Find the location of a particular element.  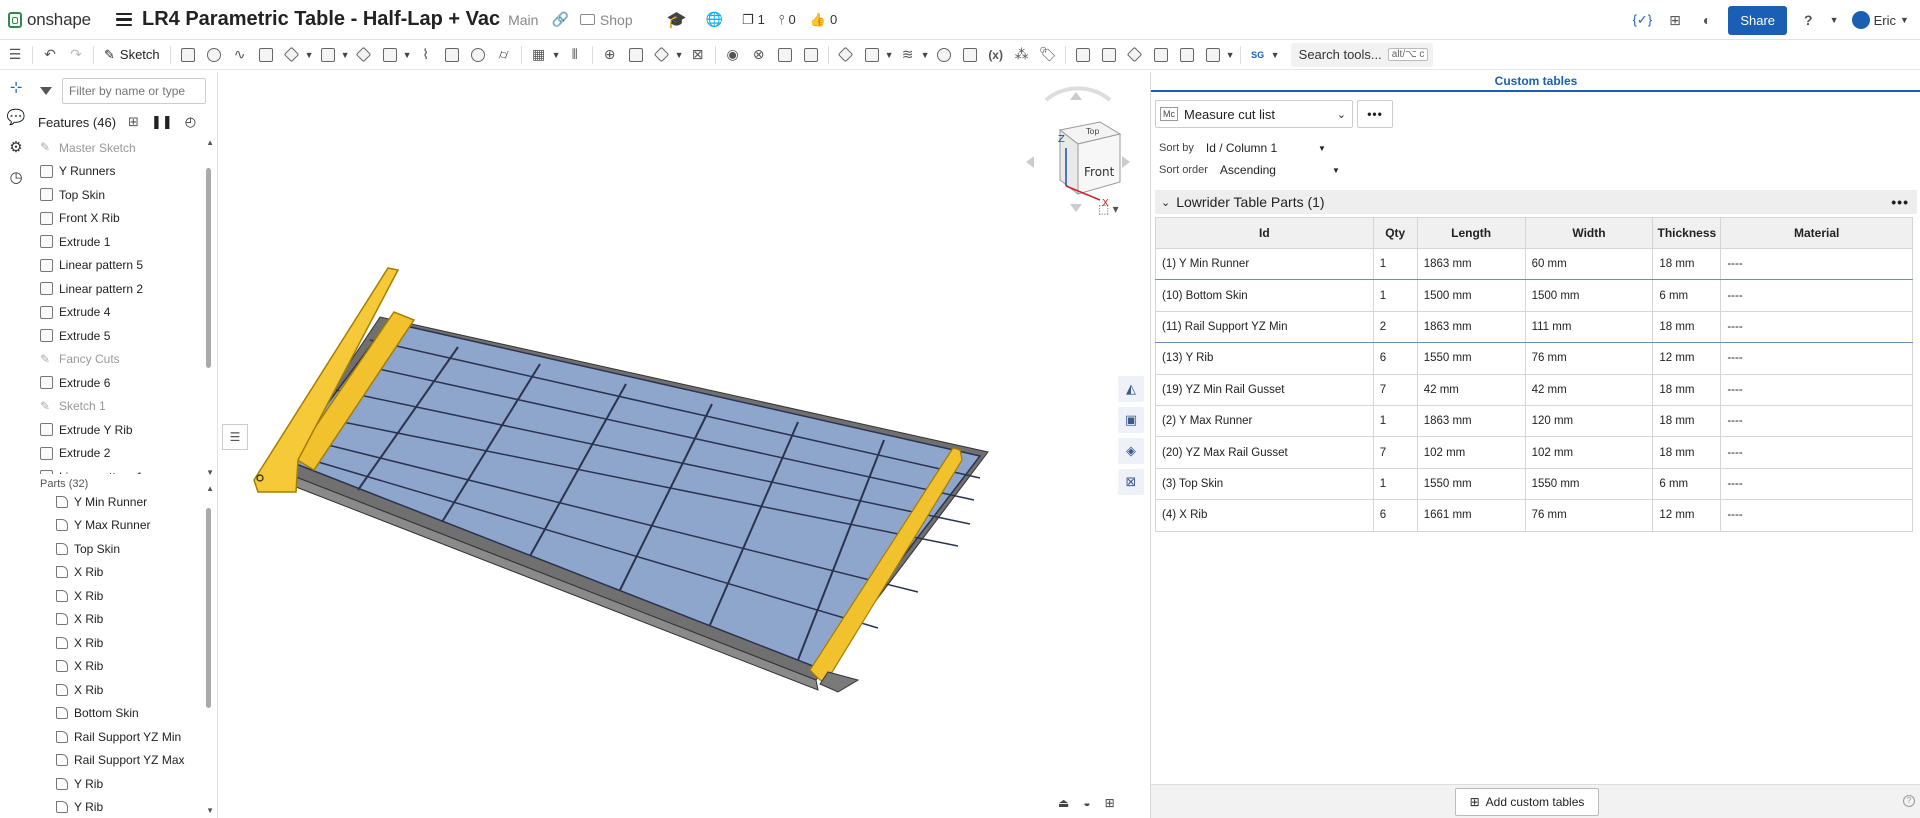

extrude-icon is located at coordinates (188, 55).